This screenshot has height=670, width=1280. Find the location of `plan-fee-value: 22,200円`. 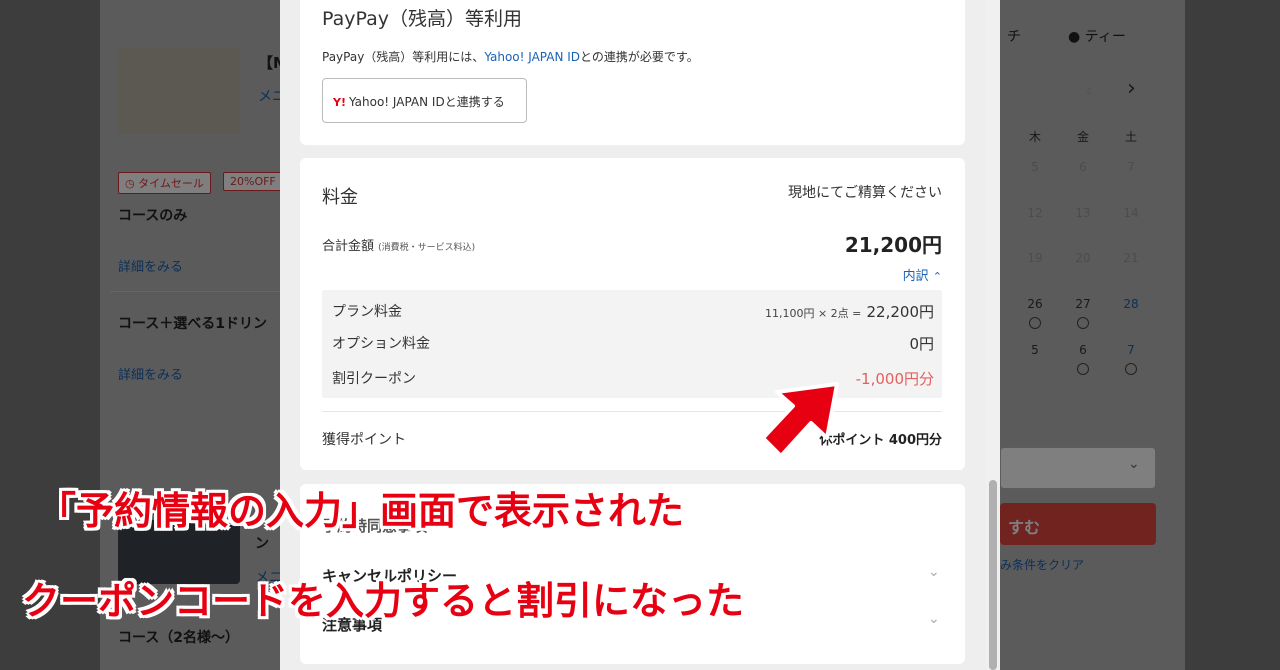

plan-fee-value: 22,200円 is located at coordinates (900, 312).